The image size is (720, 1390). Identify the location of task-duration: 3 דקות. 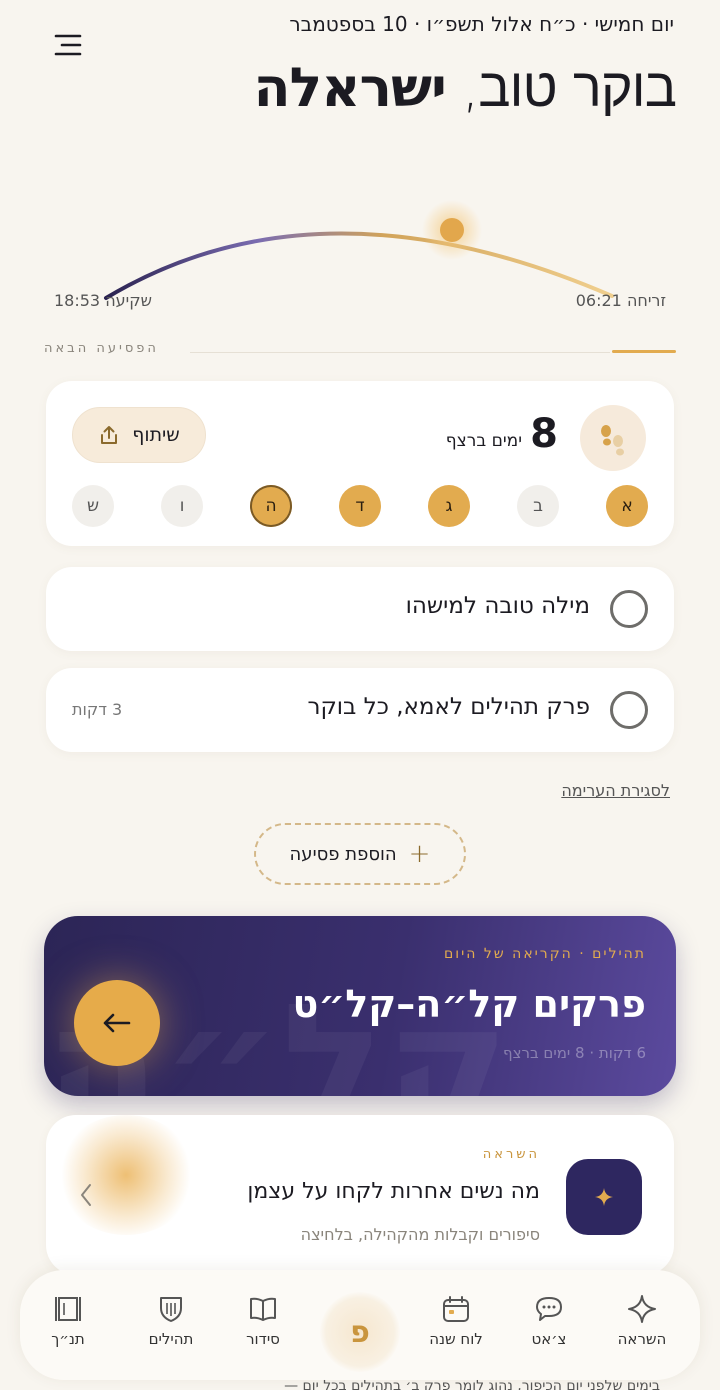
(97, 709).